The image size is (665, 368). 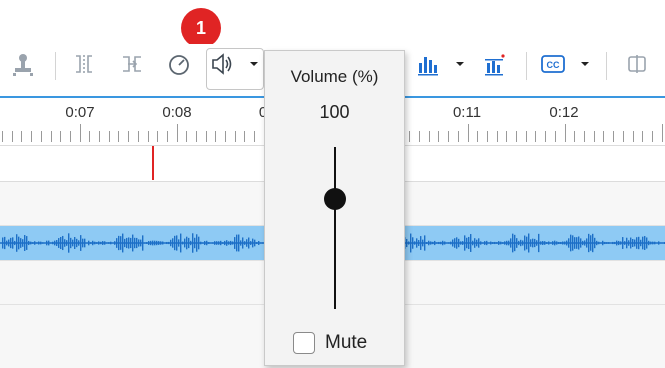 I want to click on captions-dropdown-caret-icon, so click(x=585, y=64).